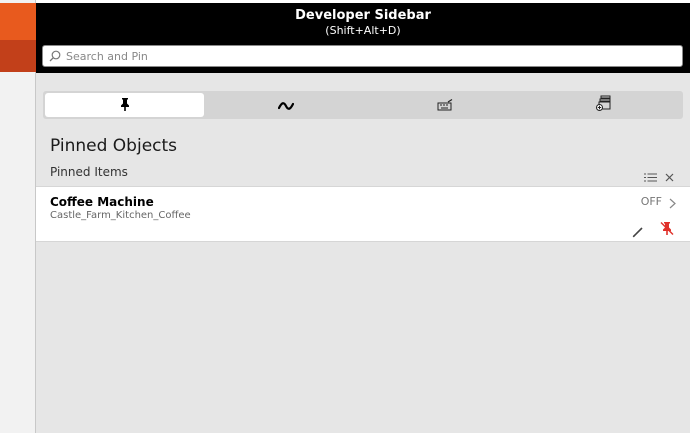 This screenshot has height=433, width=690. What do you see at coordinates (120, 215) in the screenshot?
I see `pinned-item-path: Castle_Farm_Kitchen_Coffee` at bounding box center [120, 215].